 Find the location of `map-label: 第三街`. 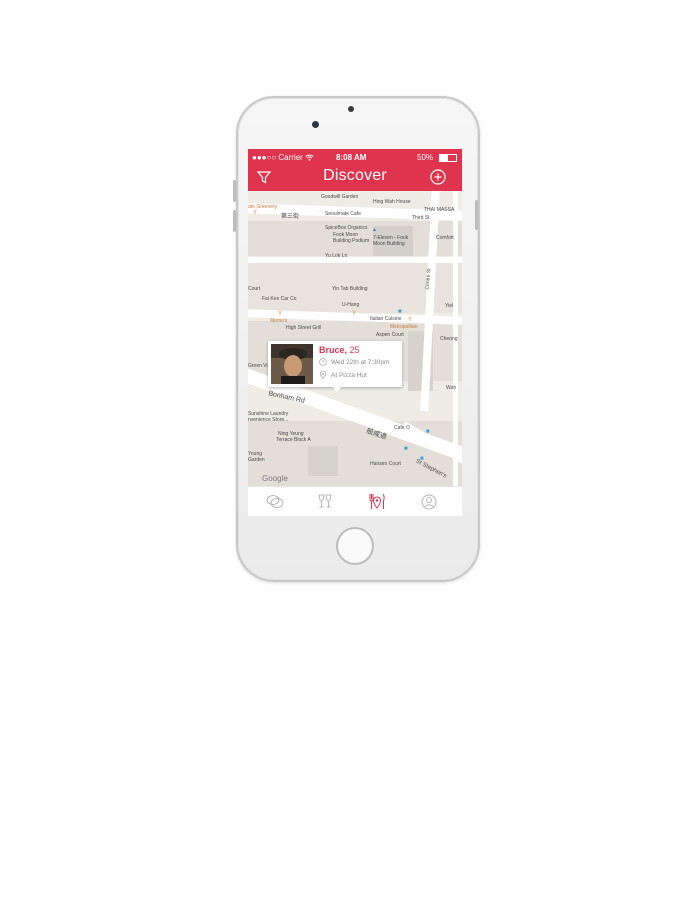

map-label: 第三街 is located at coordinates (290, 217).